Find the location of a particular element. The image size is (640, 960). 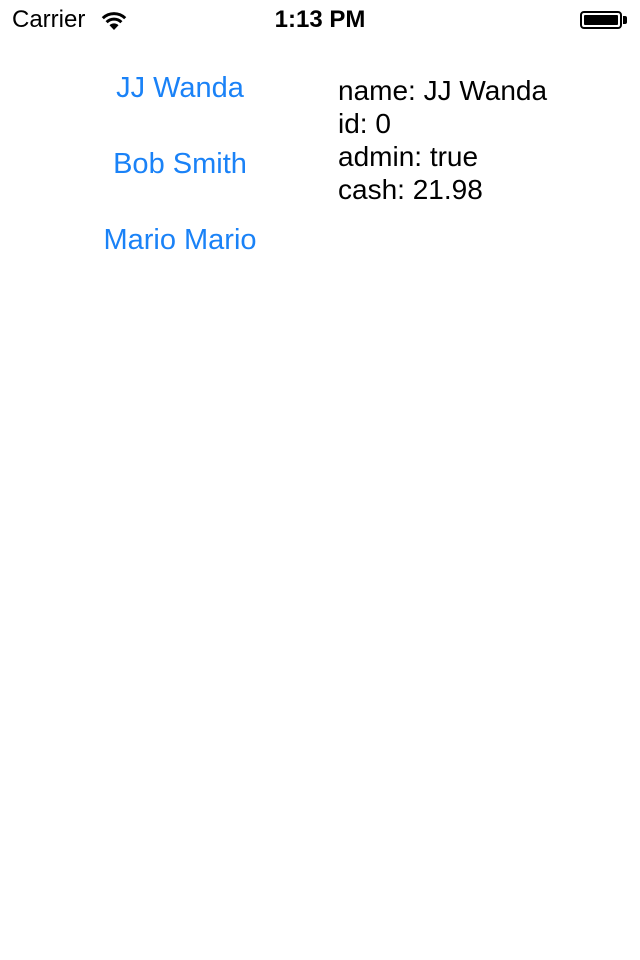

user-button-jj-wanda: JJ Wanda is located at coordinates (180, 88).